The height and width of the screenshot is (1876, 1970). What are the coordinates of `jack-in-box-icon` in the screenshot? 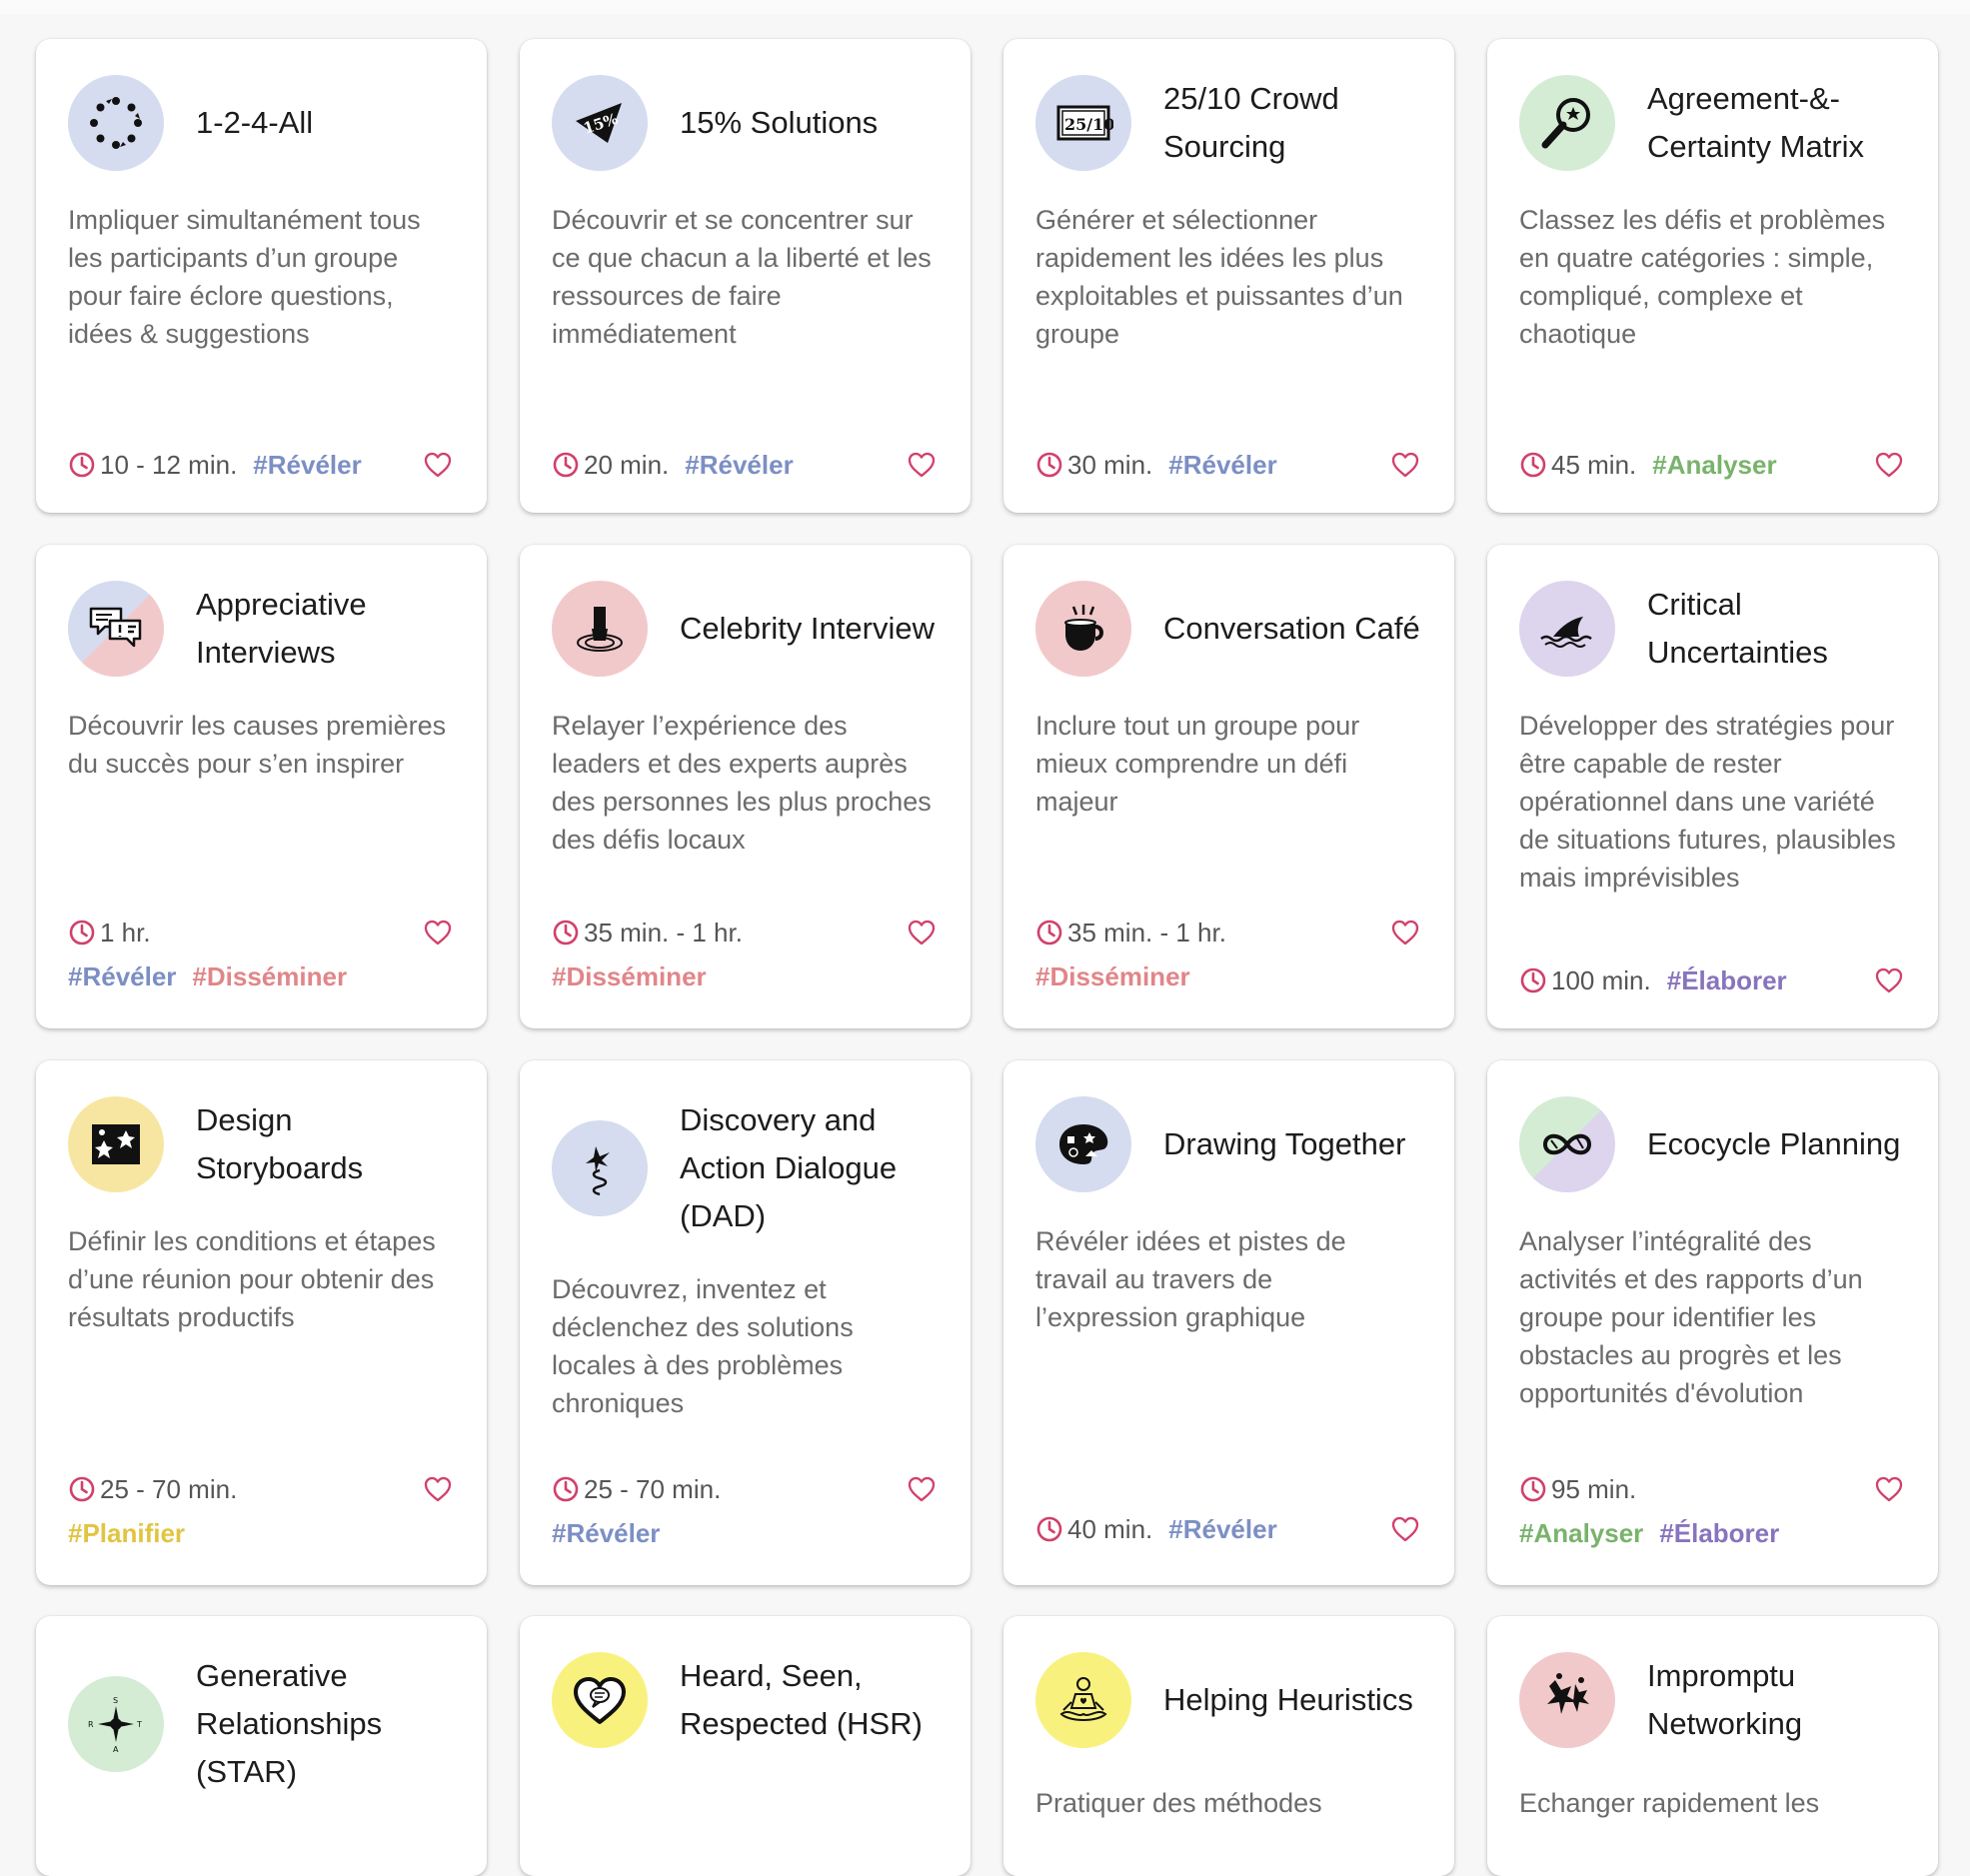 It's located at (600, 1168).